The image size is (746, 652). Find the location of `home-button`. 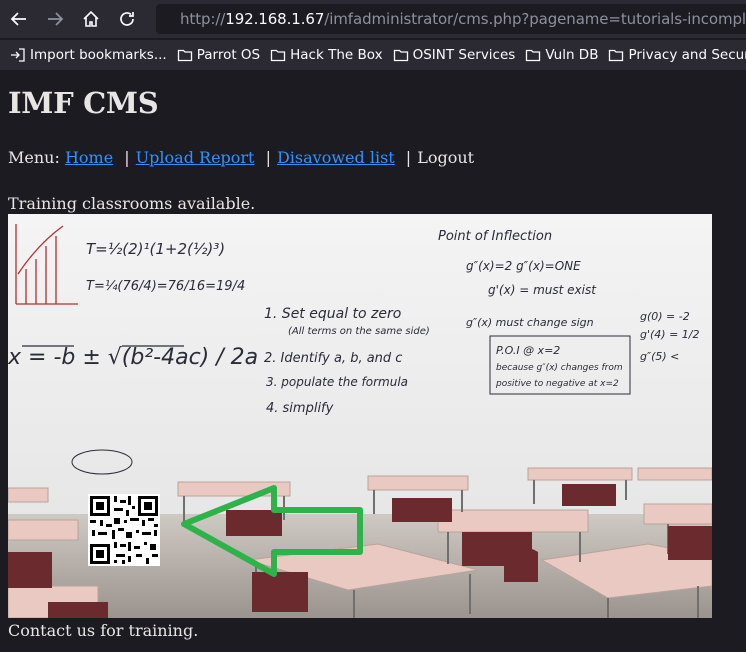

home-button is located at coordinates (91, 19).